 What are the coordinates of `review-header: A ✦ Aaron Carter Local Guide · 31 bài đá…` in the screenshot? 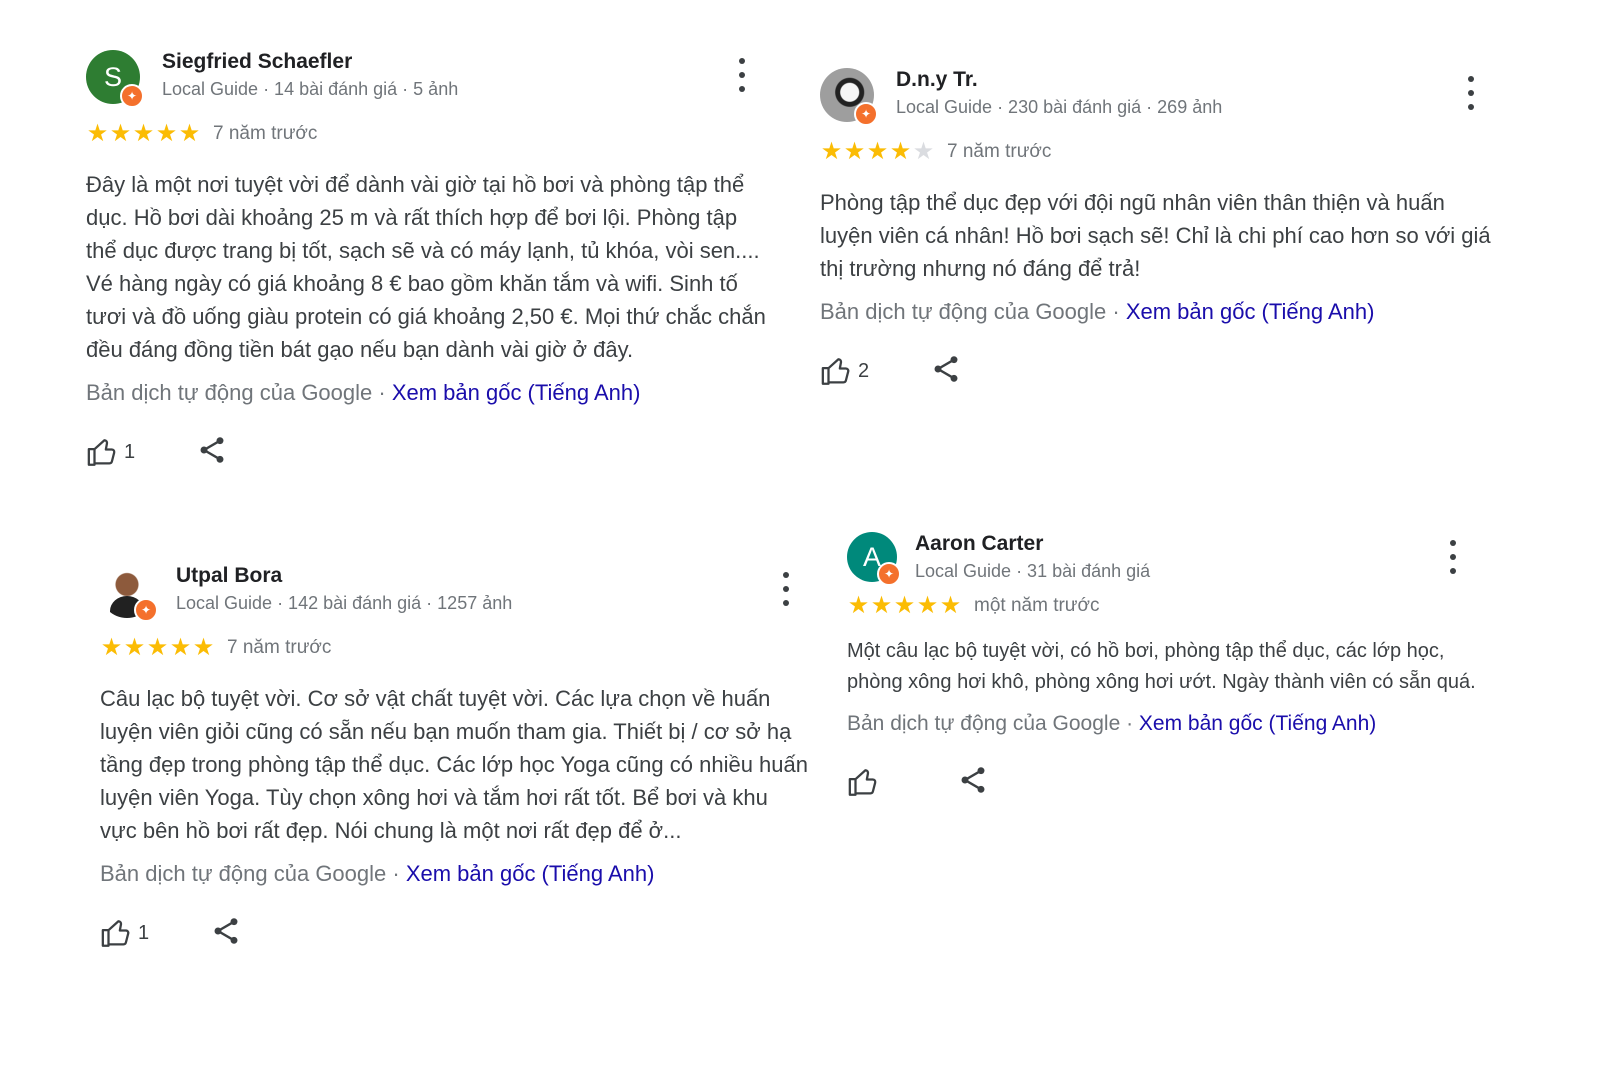 It's located at (1162, 560).